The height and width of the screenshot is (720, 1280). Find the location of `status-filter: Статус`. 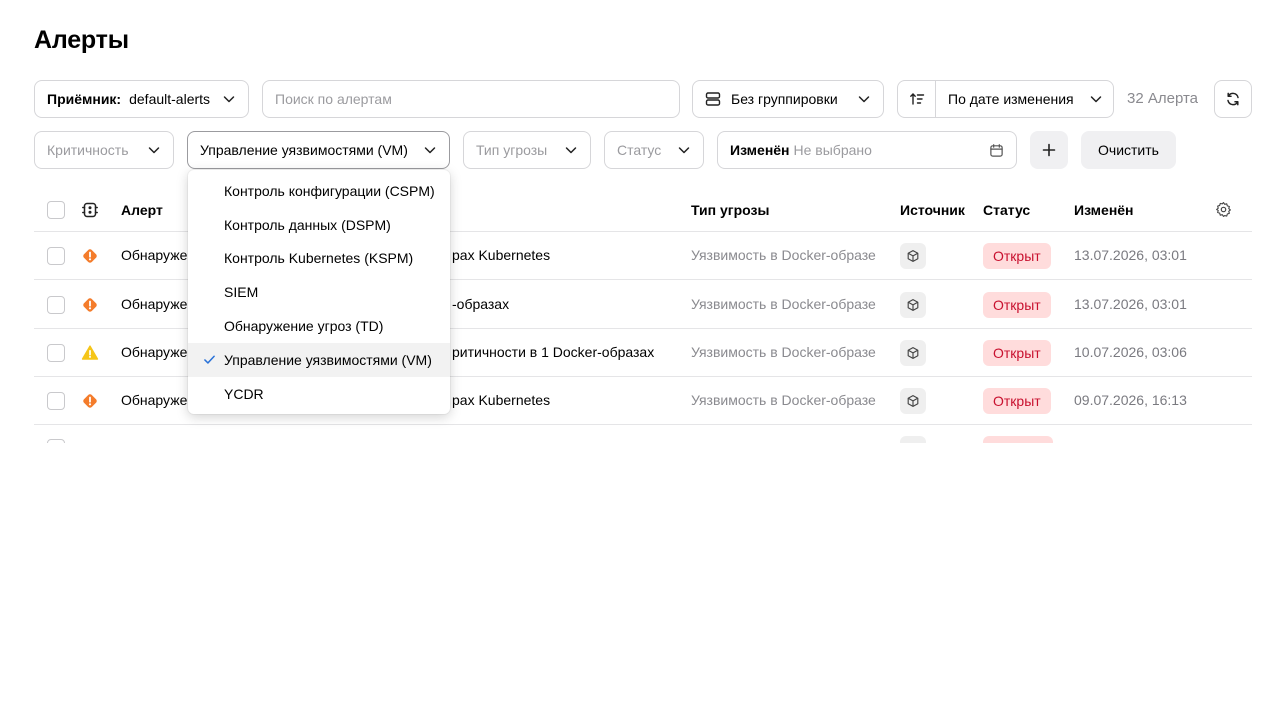

status-filter: Статус is located at coordinates (654, 150).